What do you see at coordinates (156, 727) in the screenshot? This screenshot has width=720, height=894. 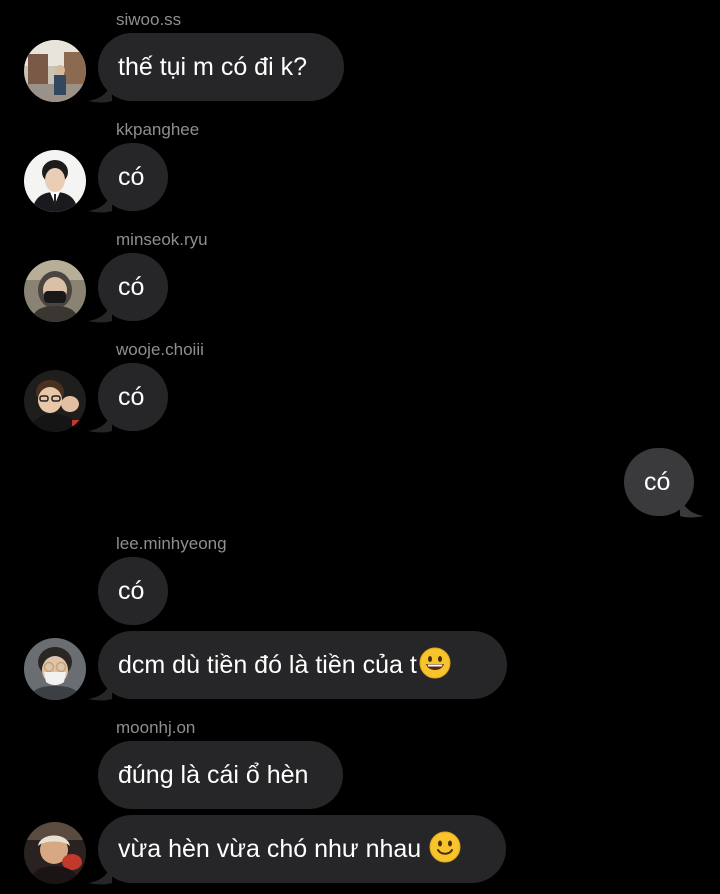 I see `sender-name: moonhj.on` at bounding box center [156, 727].